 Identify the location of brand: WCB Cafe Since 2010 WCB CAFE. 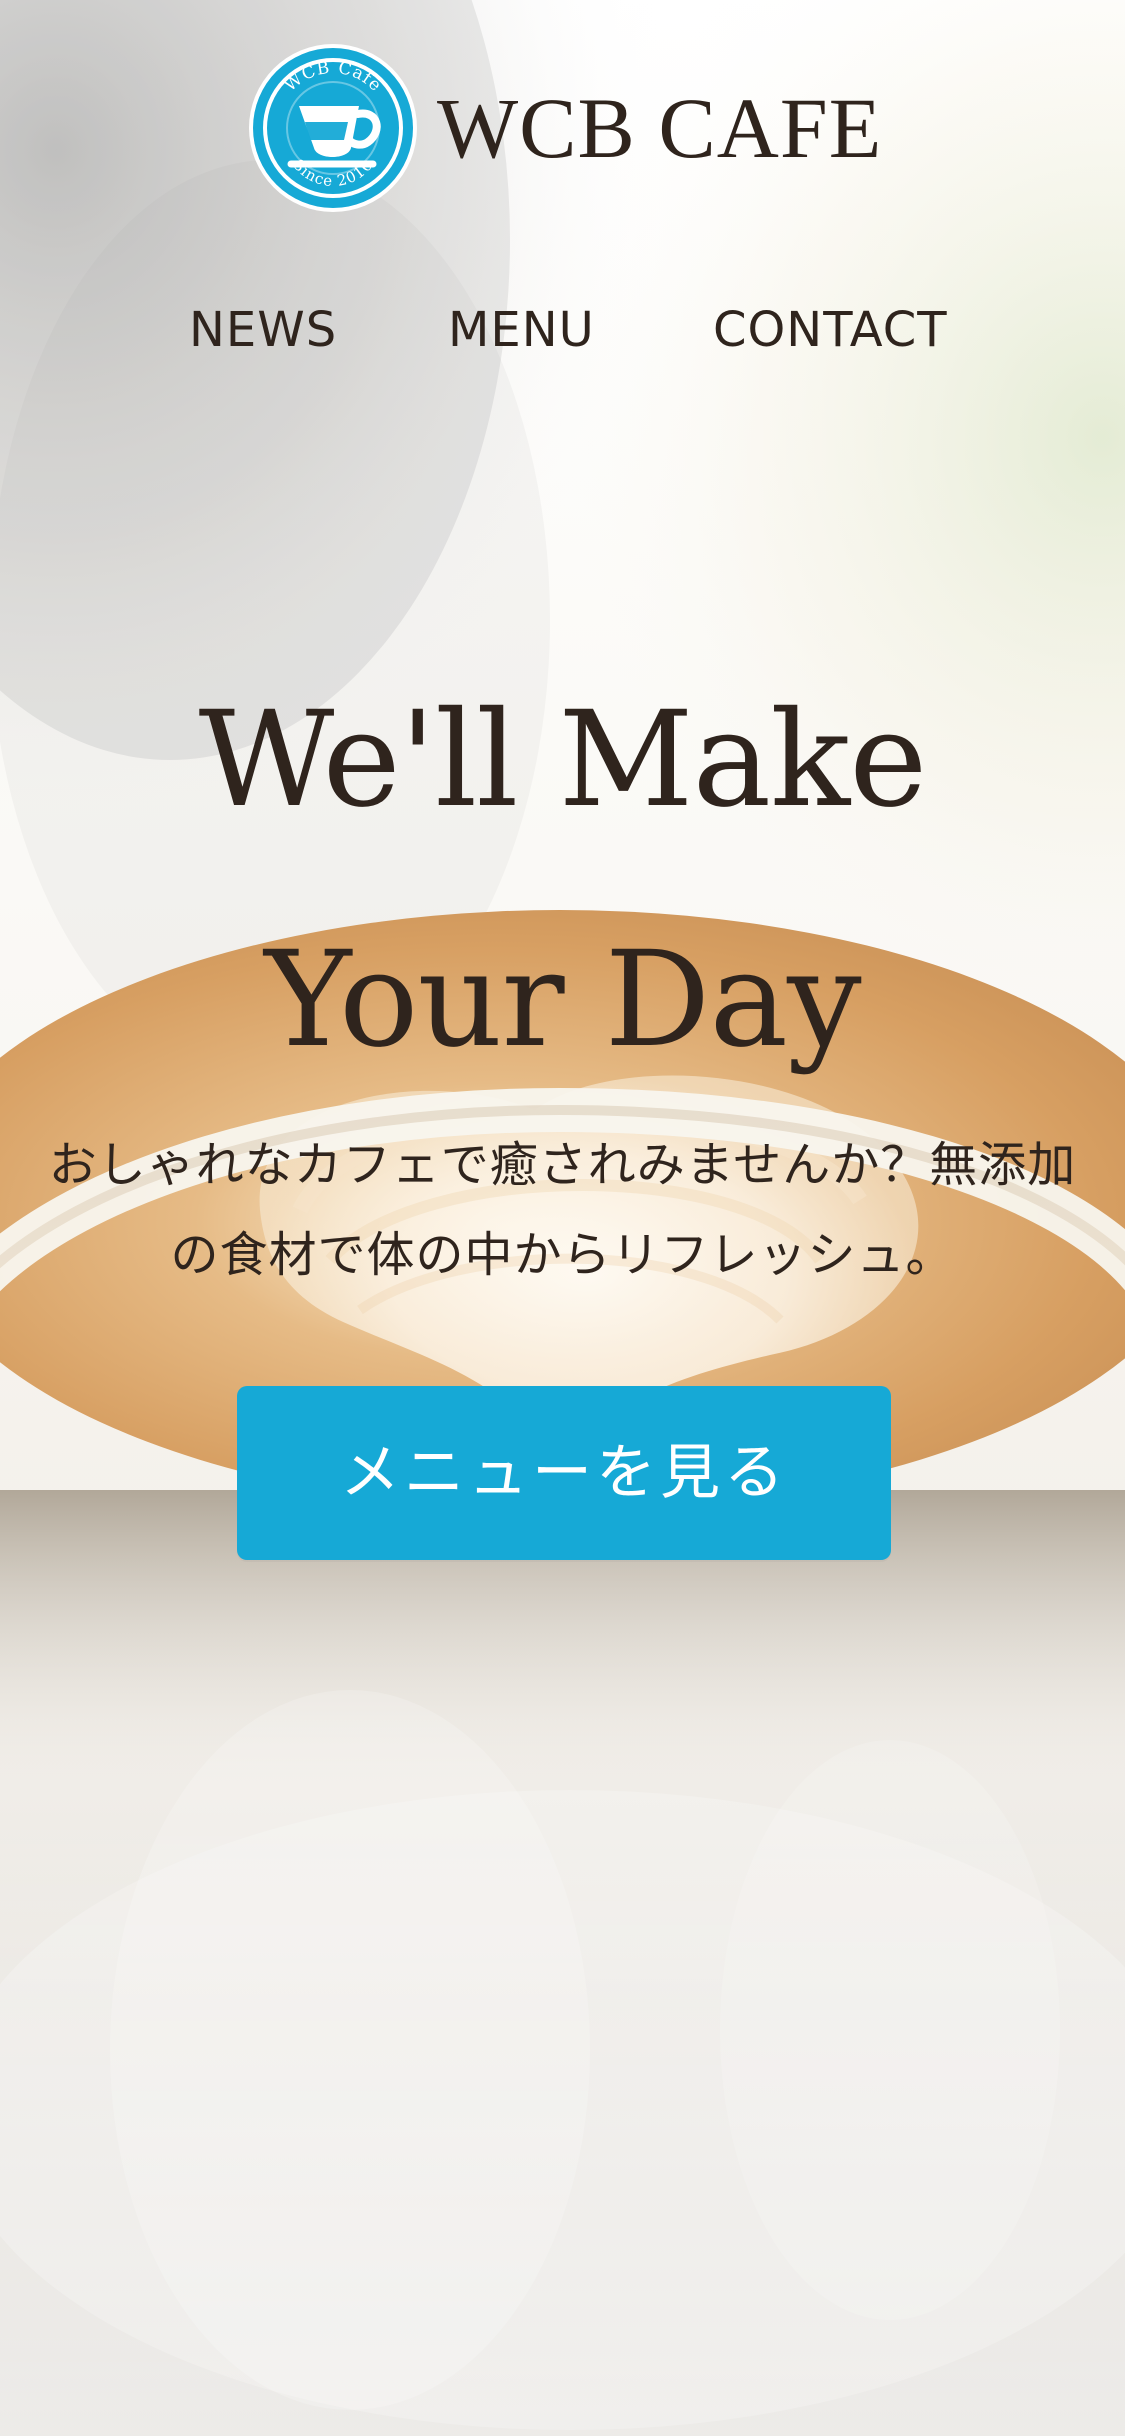
(567, 128).